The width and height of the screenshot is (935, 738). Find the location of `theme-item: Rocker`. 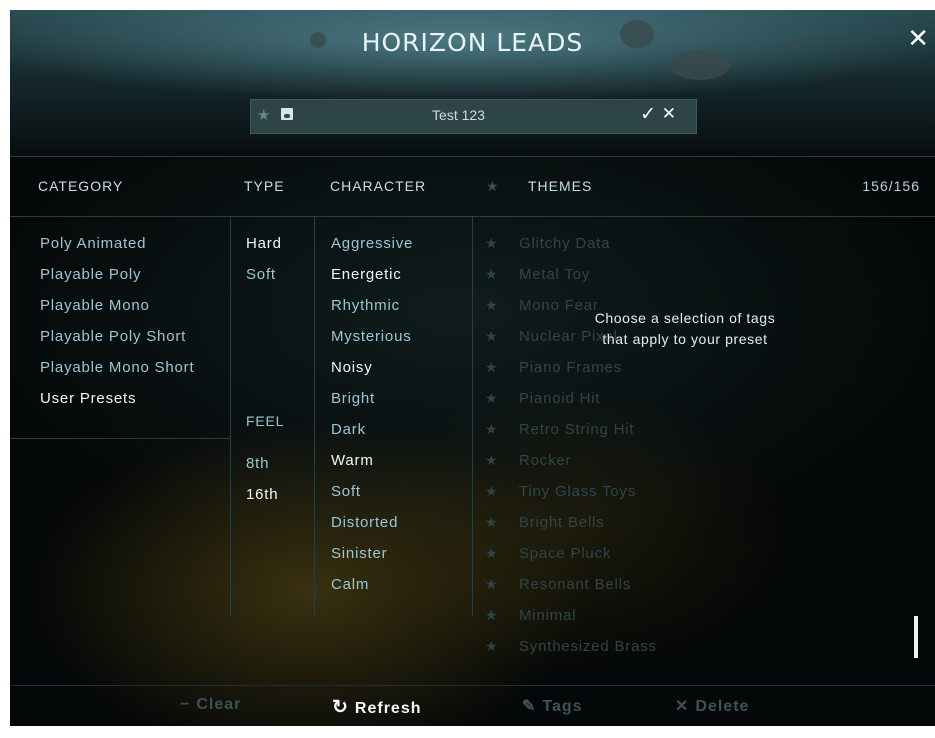

theme-item: Rocker is located at coordinates (545, 460).